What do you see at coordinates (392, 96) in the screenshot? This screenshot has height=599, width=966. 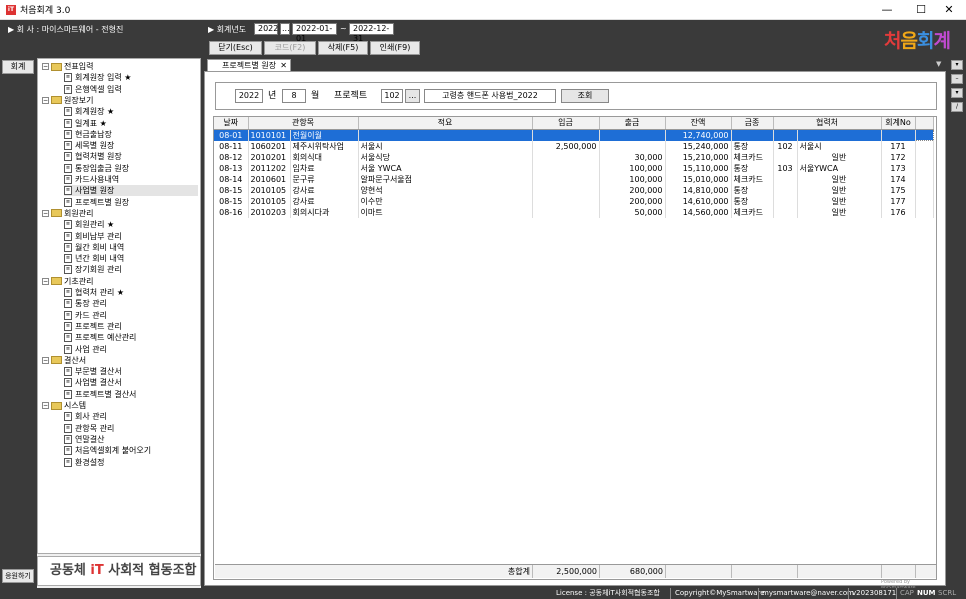 I see `project-code-field: 102` at bounding box center [392, 96].